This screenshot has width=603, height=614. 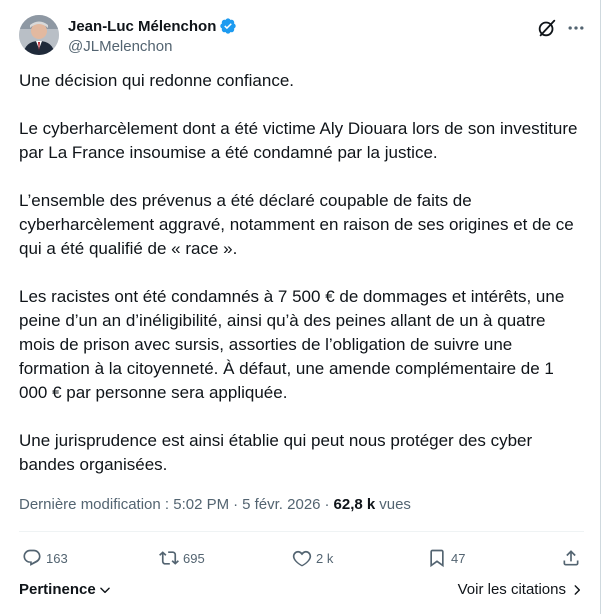 I want to click on views-label: vues, so click(x=395, y=504).